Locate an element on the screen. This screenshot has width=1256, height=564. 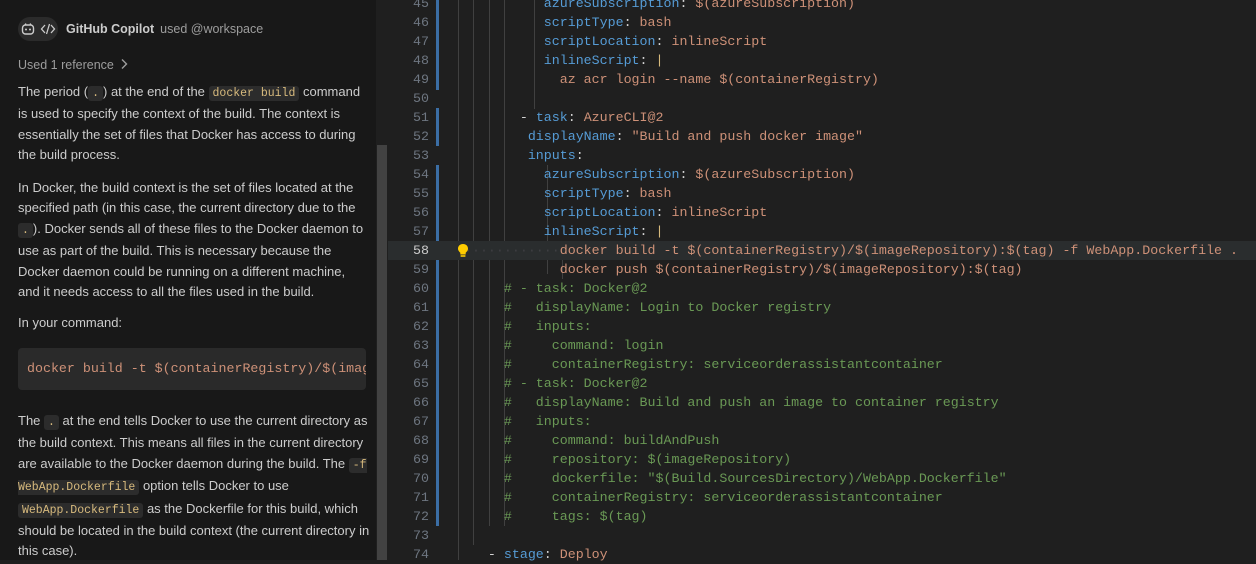
line-number: 62 is located at coordinates (421, 326).